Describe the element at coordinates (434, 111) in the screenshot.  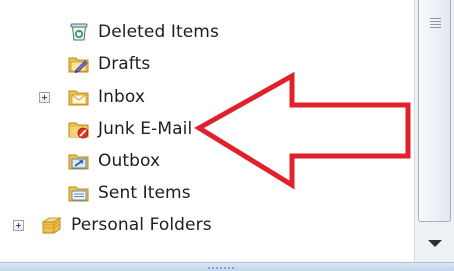
I see `scrollbar-thumb` at that location.